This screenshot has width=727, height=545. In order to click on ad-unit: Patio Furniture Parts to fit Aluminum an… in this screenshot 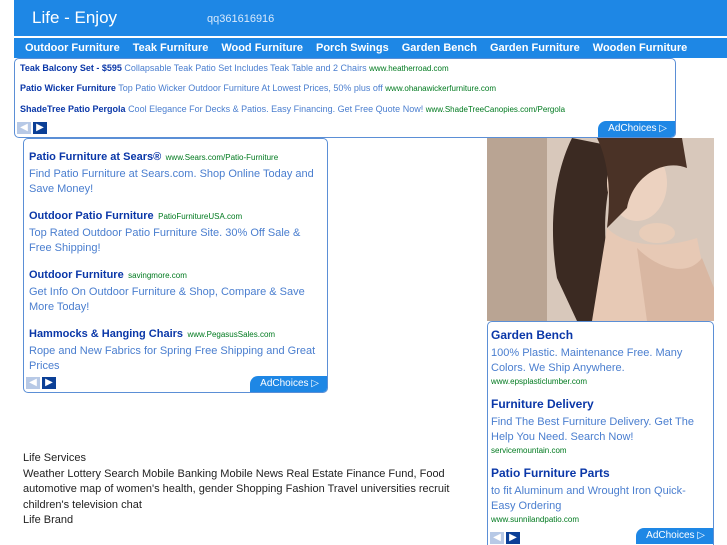, I will do `click(600, 494)`.